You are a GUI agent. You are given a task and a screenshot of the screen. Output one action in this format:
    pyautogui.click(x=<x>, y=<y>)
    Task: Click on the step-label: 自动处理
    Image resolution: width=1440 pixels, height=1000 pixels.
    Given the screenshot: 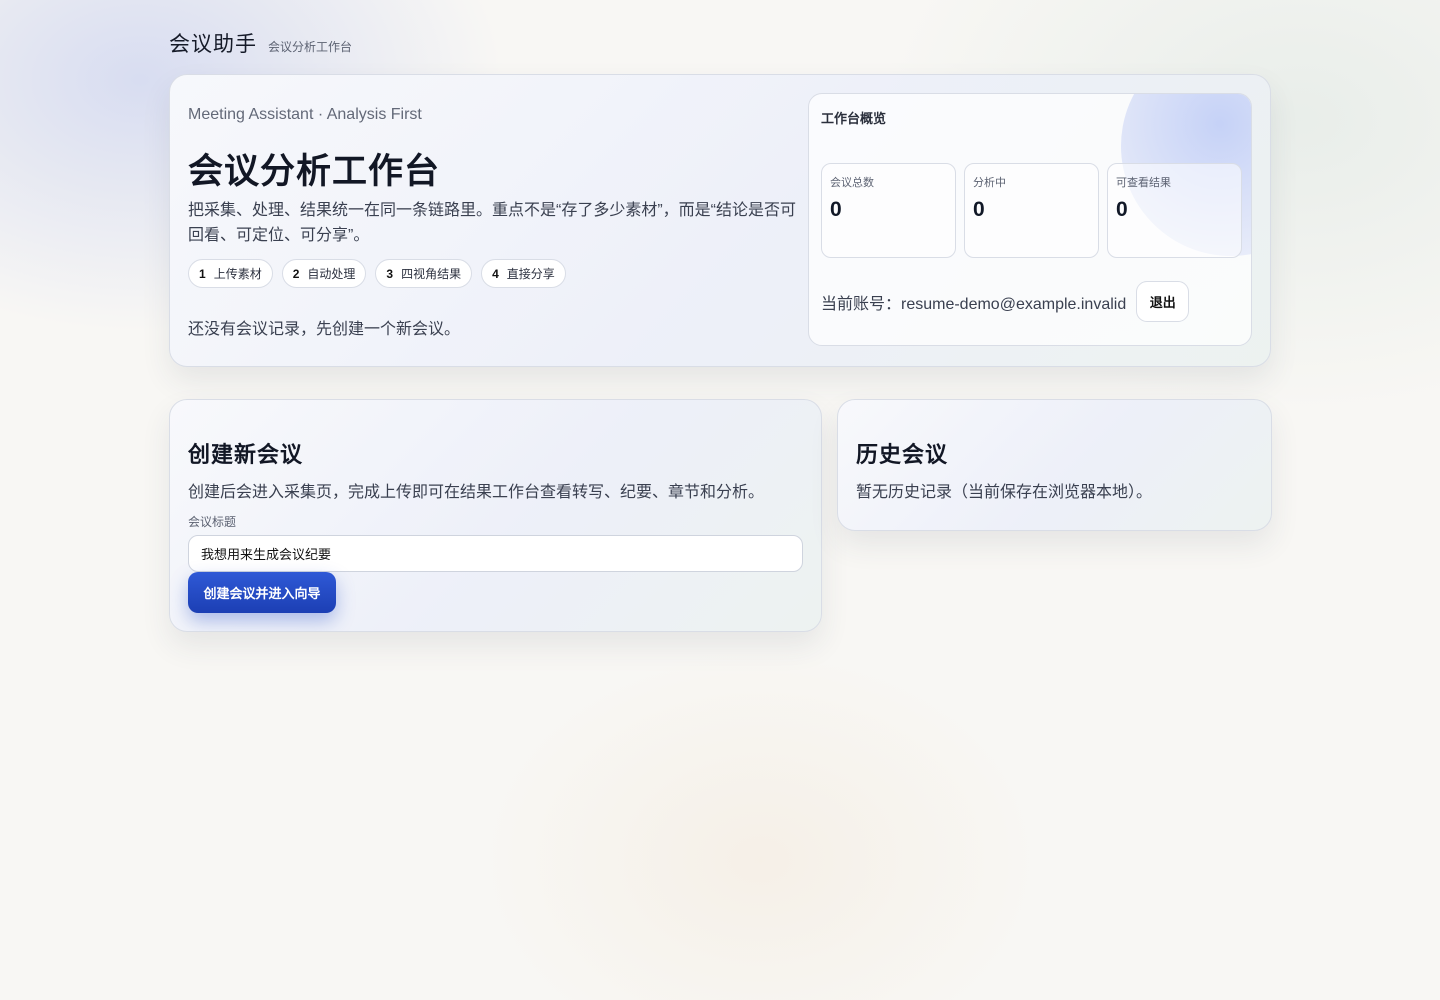 What is the action you would take?
    pyautogui.click(x=331, y=274)
    